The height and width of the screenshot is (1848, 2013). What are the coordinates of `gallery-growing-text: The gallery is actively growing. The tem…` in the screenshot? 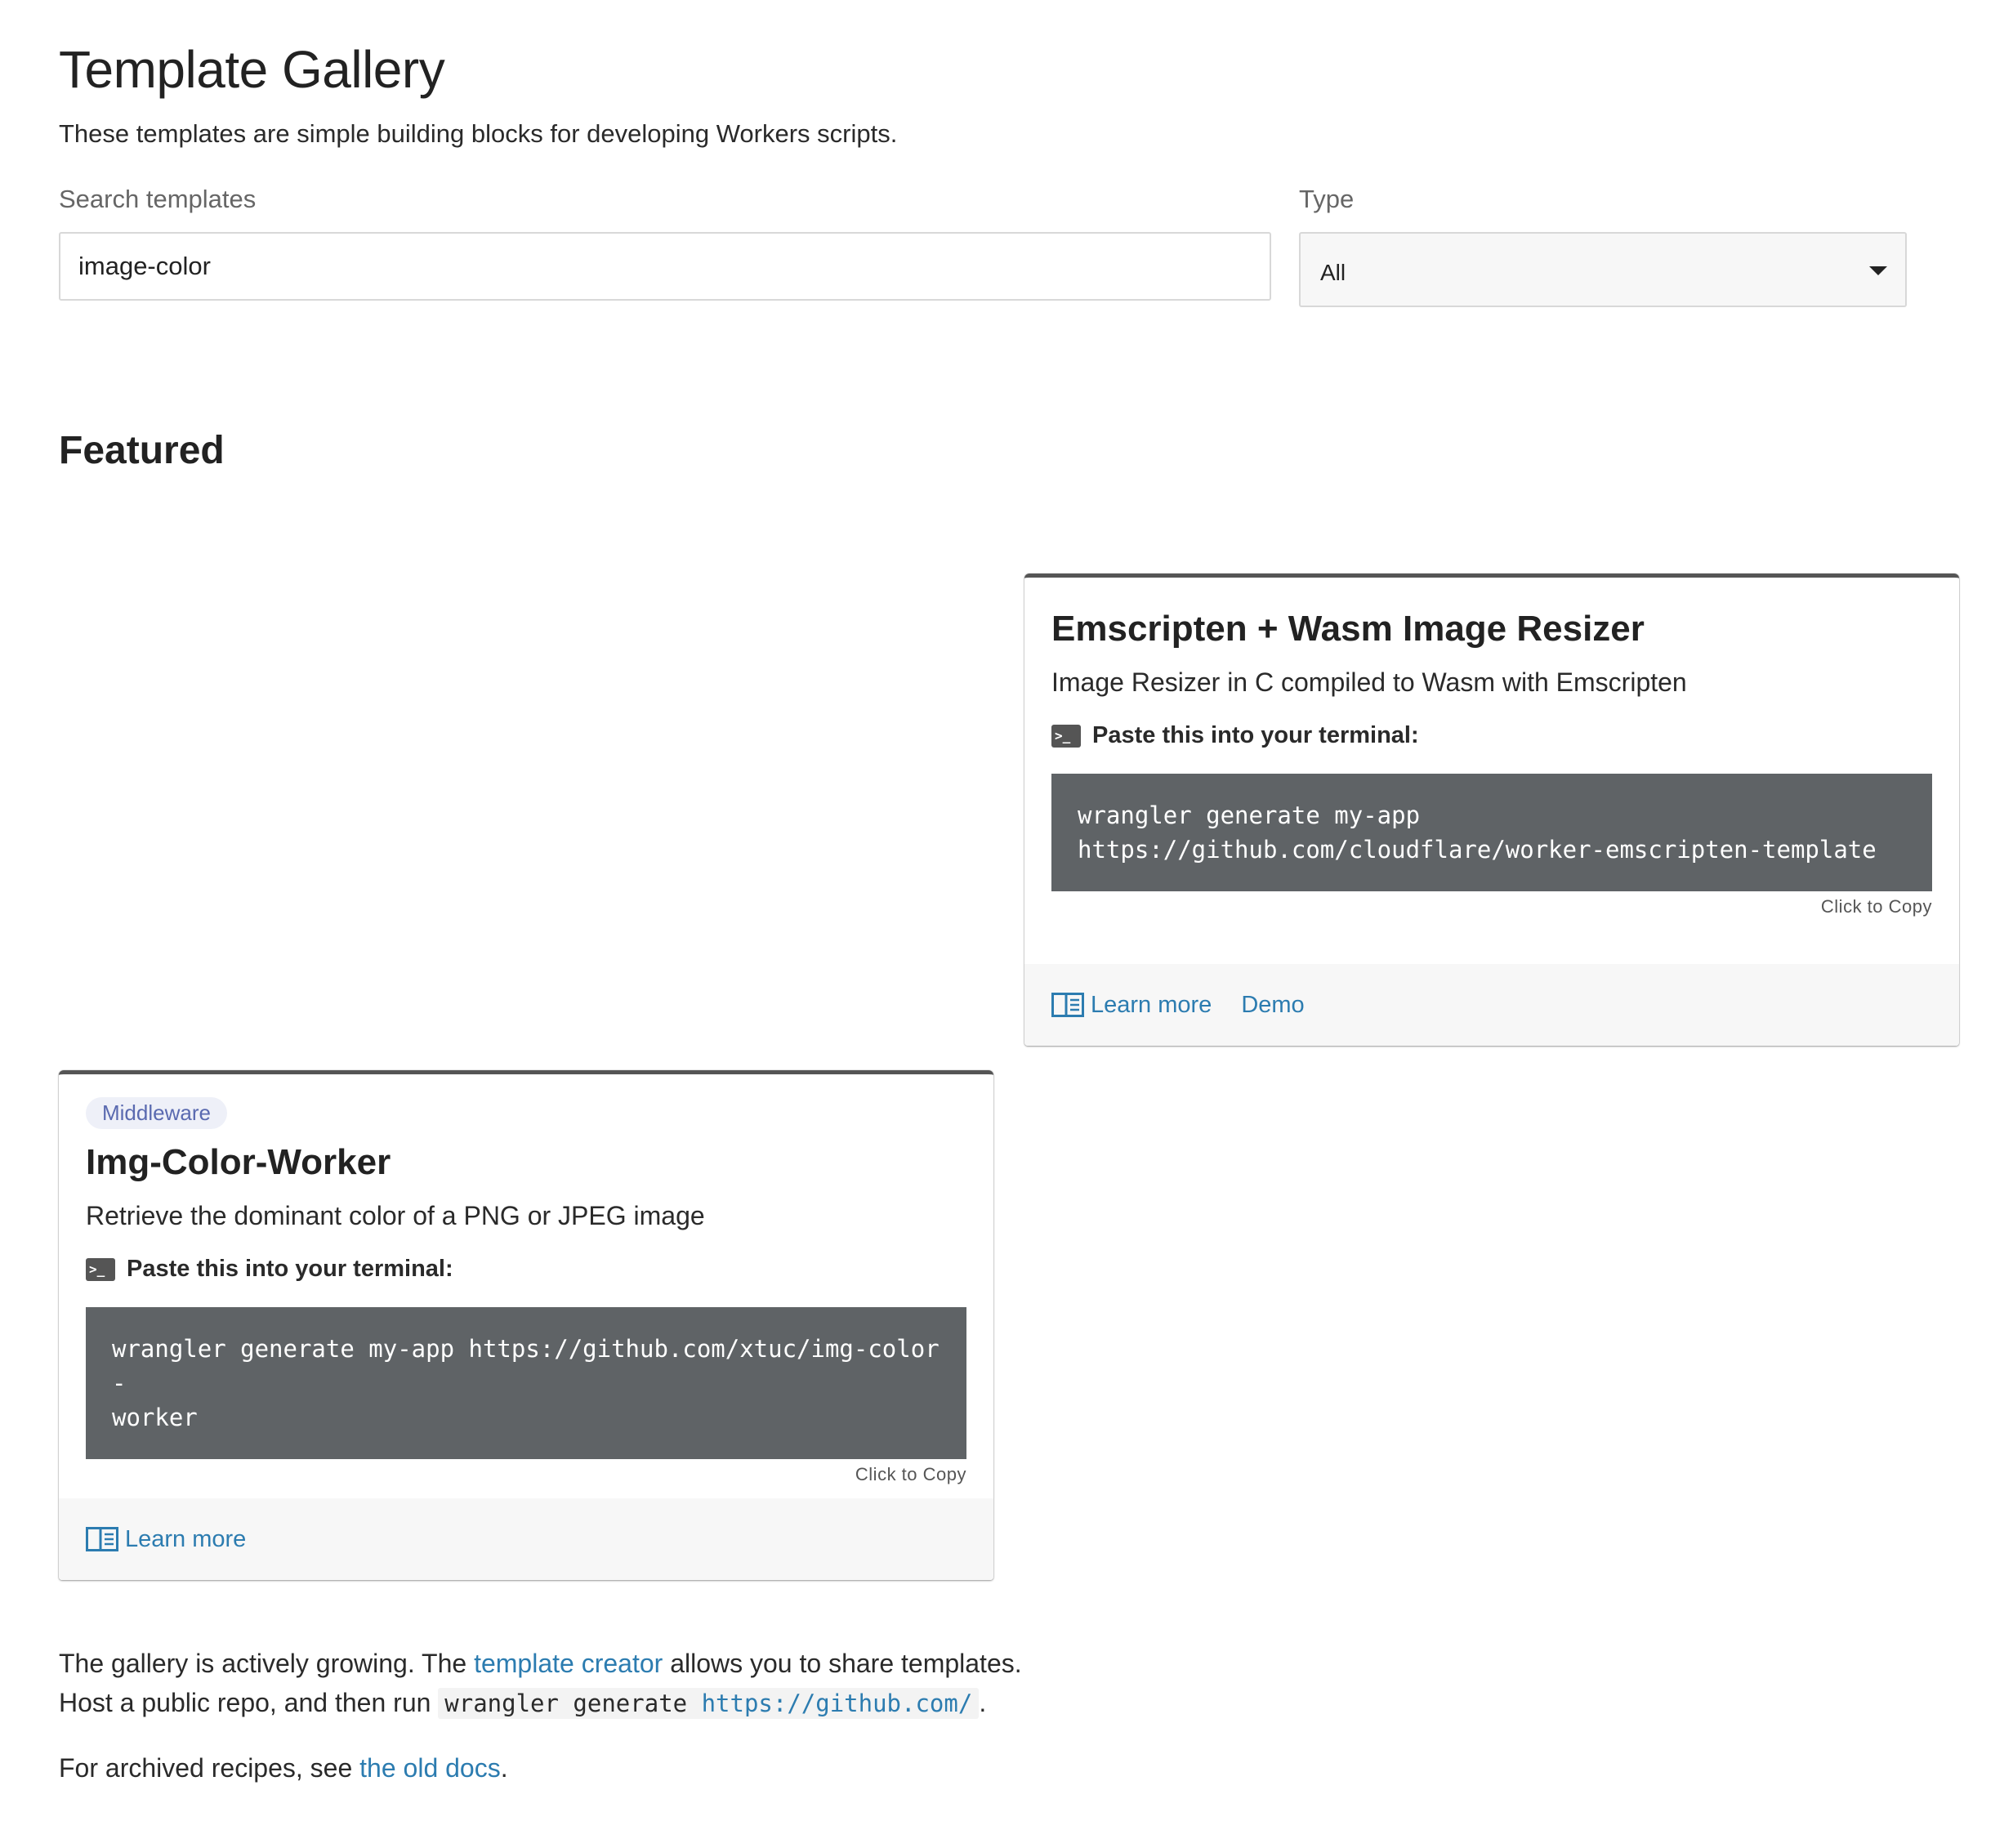 It's located at (540, 1664).